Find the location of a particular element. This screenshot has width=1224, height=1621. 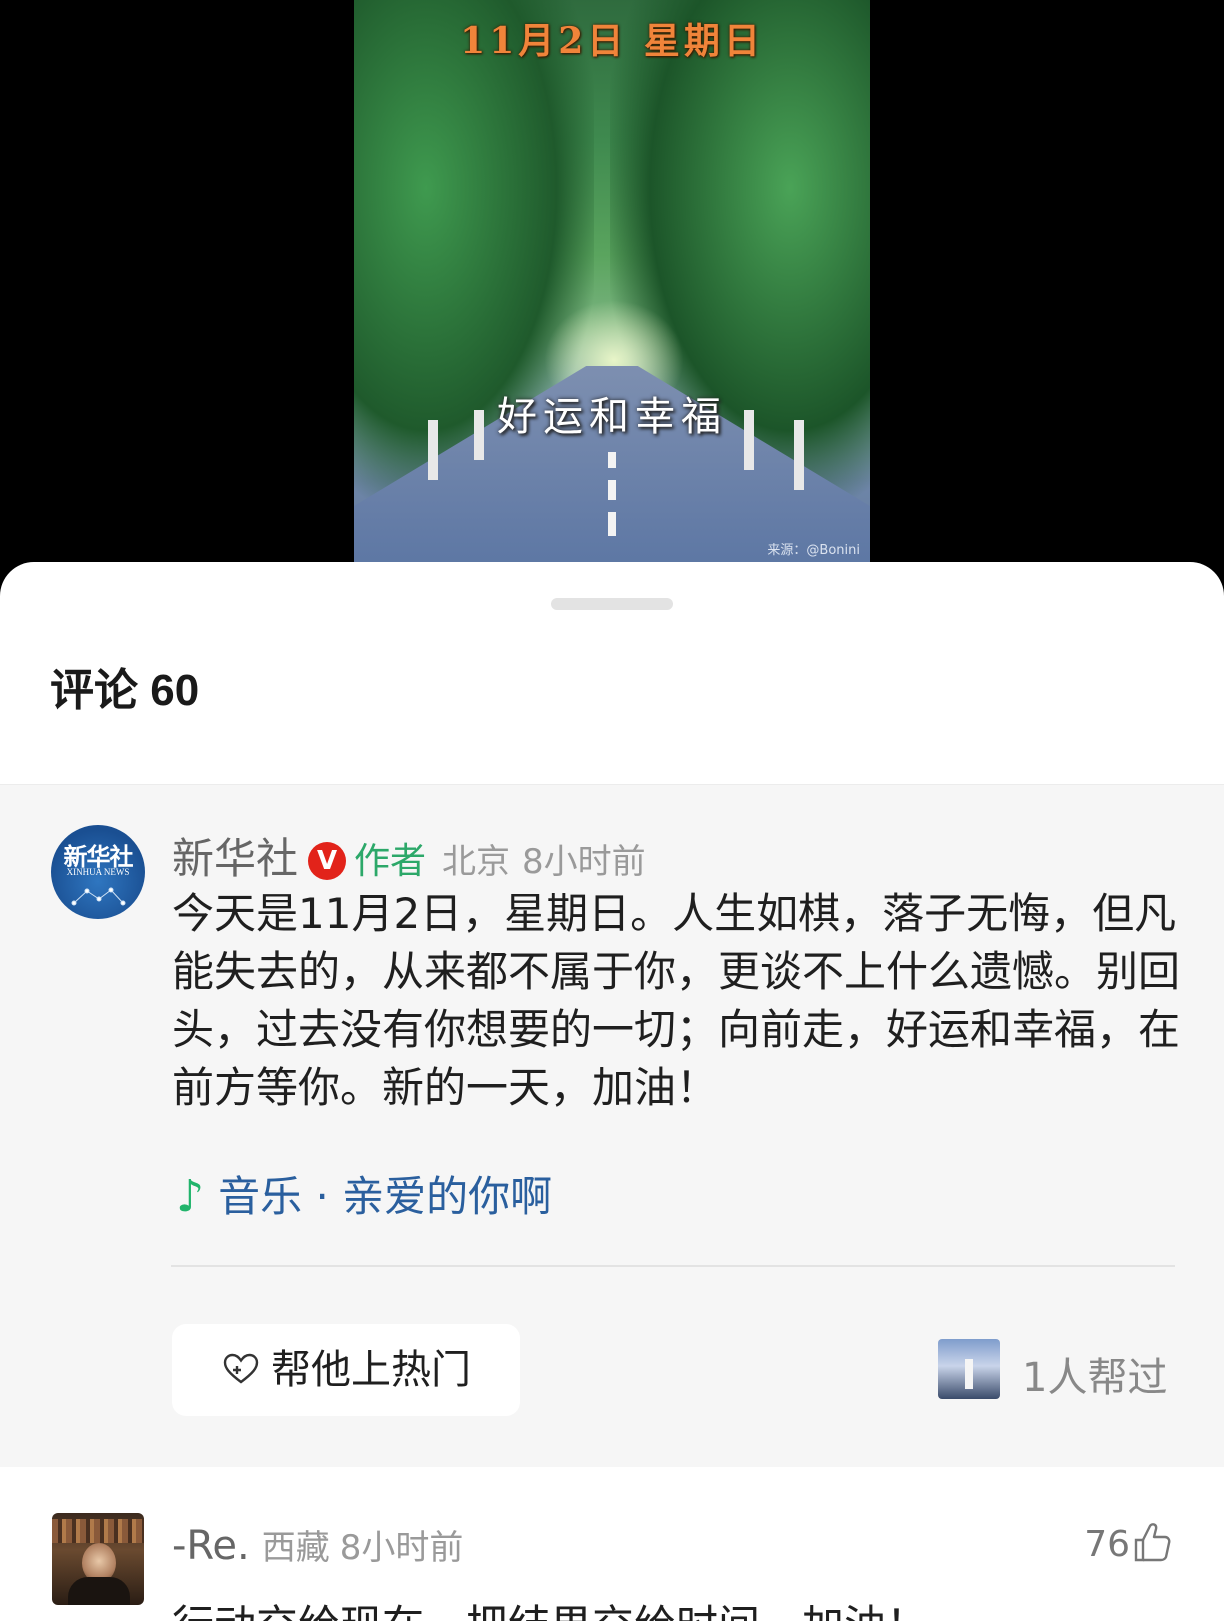

comment-meta: -Re. 西藏 8小时前 is located at coordinates (322, 1544).